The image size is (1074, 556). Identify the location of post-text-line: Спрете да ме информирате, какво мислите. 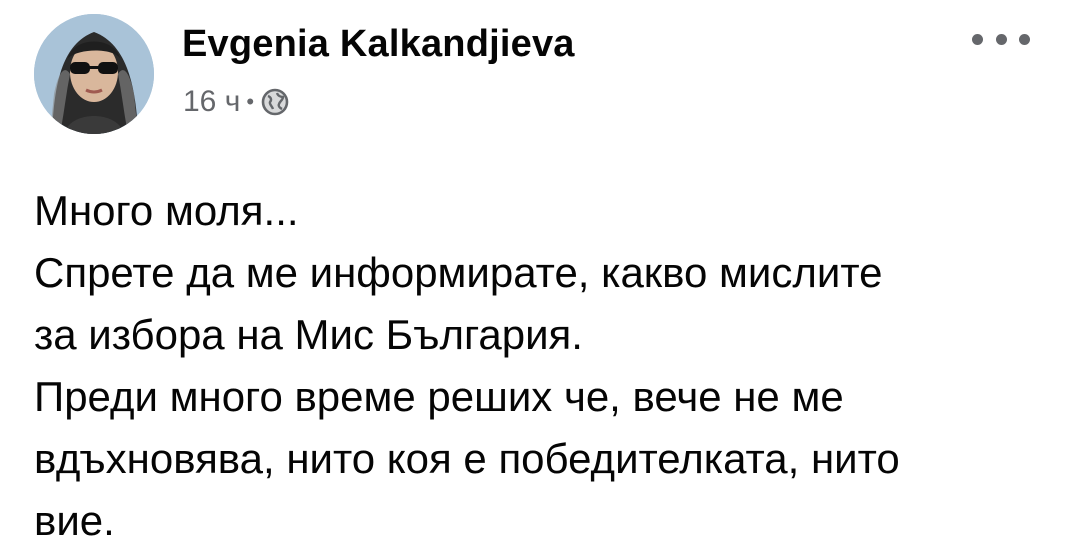
(458, 272).